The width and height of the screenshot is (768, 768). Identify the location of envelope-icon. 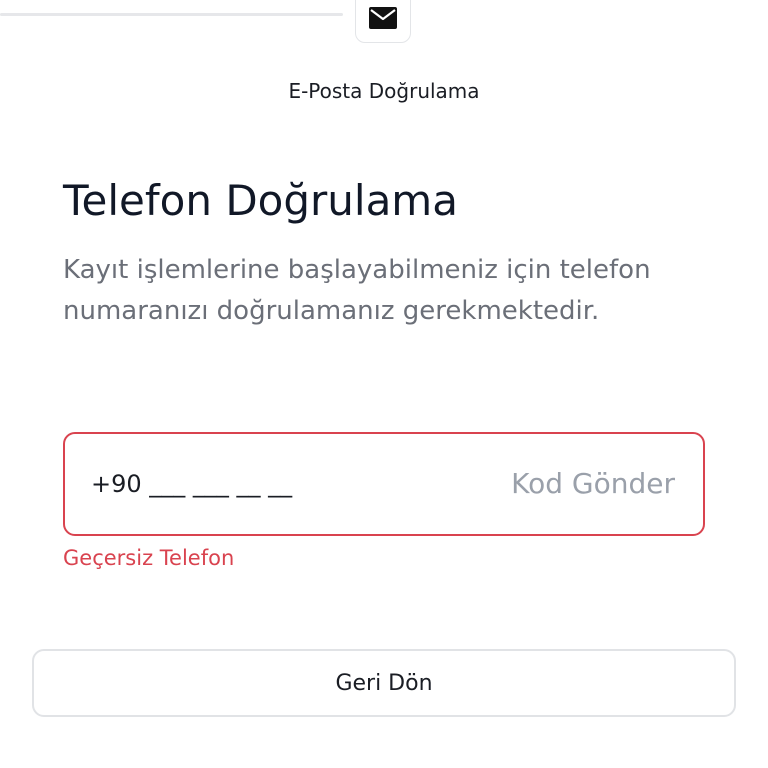
(383, 19).